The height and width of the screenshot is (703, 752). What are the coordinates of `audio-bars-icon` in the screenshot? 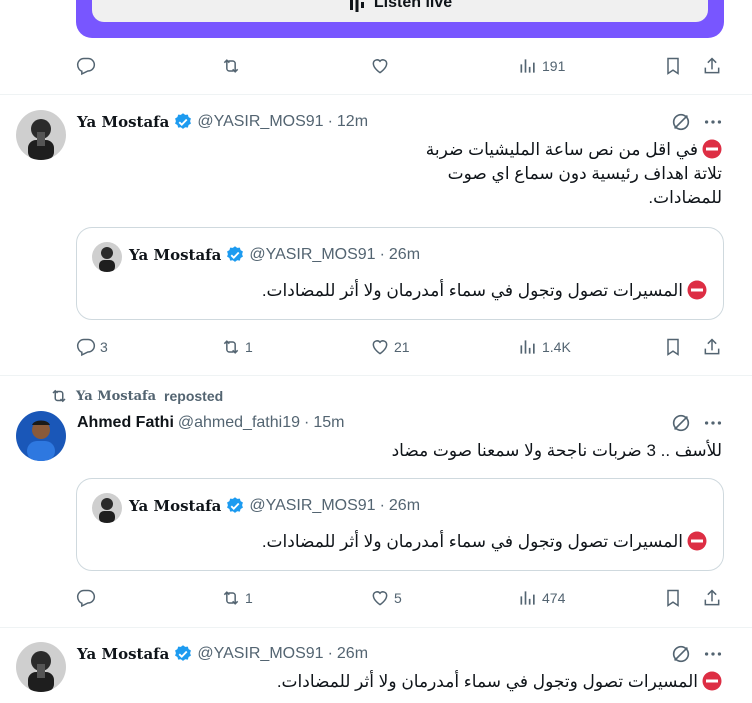 It's located at (356, 6).